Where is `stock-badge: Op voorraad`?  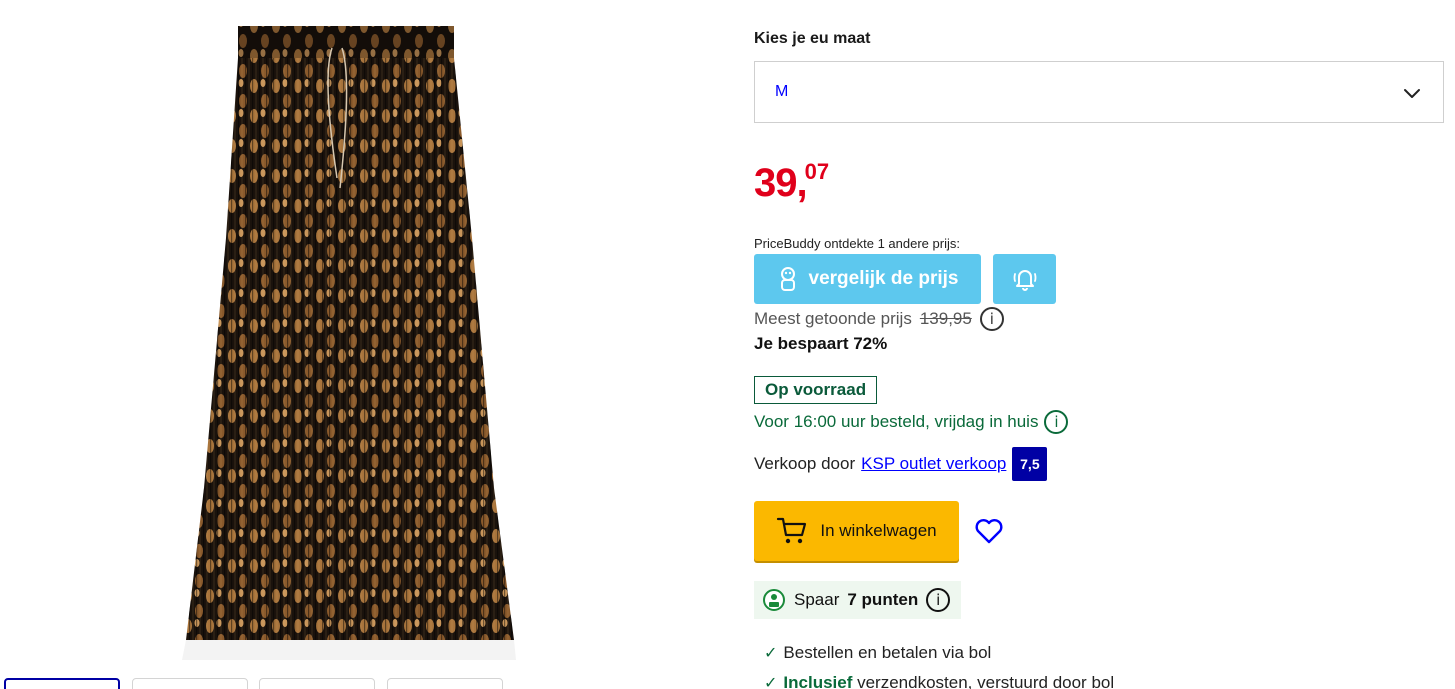
stock-badge: Op voorraad is located at coordinates (816, 390).